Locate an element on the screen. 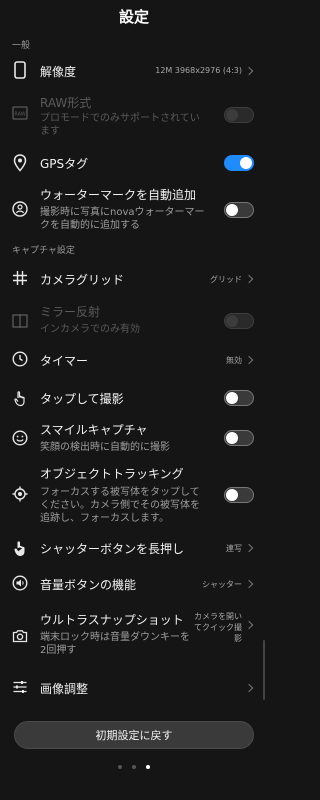 The height and width of the screenshot is (800, 320). setting-smile: スマイルキャプチャ 笑顔の検出時に自動的に撮影 is located at coordinates (134, 438).